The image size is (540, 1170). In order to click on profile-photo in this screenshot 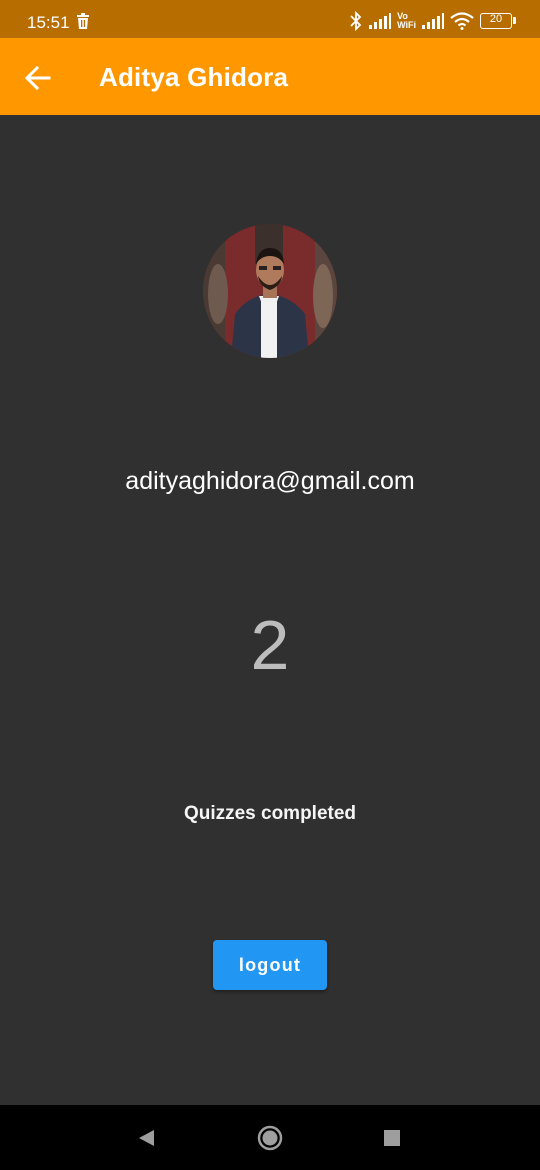, I will do `click(270, 291)`.